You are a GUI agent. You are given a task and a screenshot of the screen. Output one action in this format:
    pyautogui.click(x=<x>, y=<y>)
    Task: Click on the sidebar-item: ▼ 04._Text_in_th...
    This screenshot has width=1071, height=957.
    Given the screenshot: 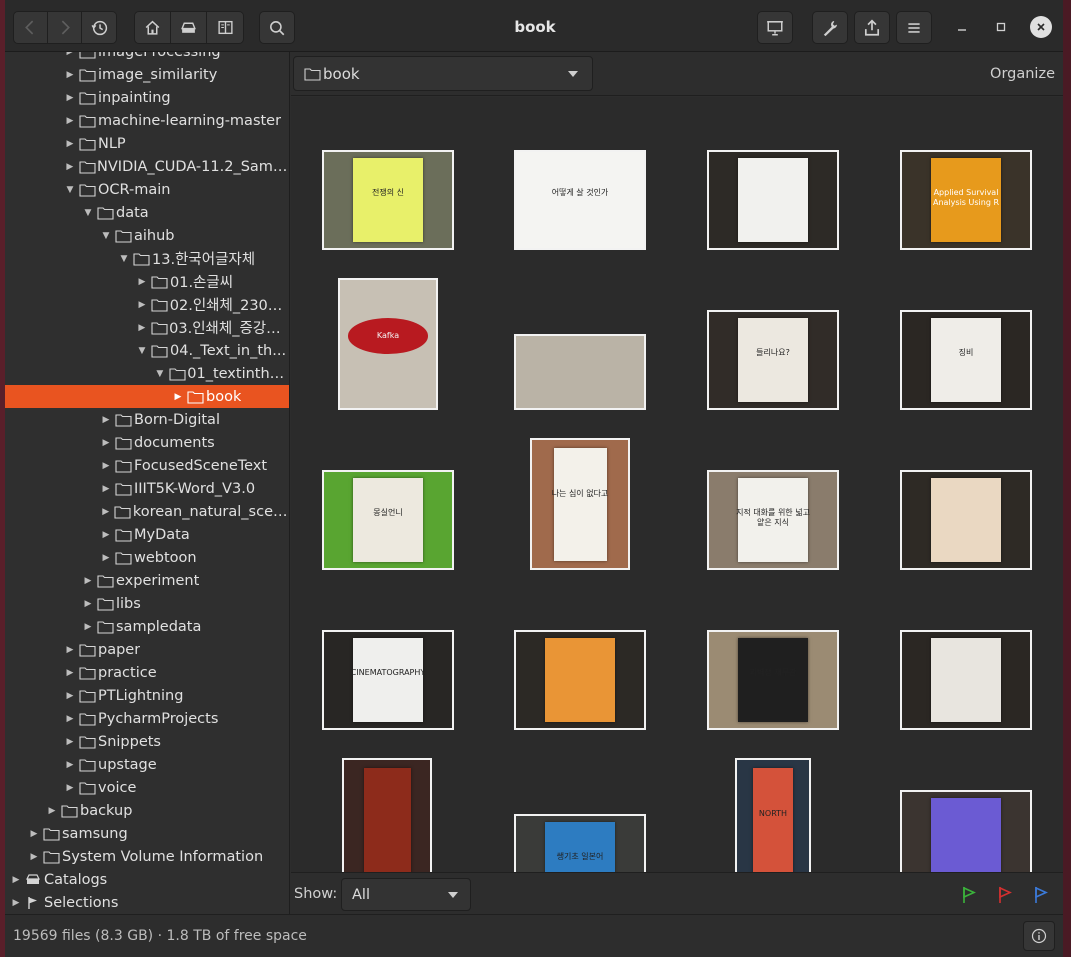 What is the action you would take?
    pyautogui.click(x=147, y=350)
    